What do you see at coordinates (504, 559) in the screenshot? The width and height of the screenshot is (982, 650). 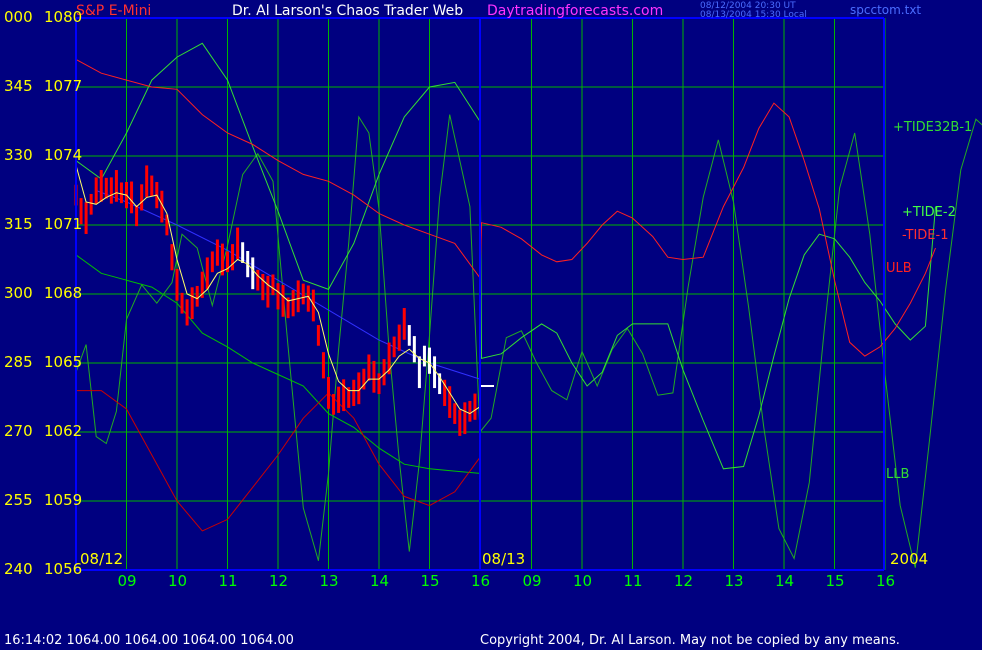 I see `date-label-0813: 08/13` at bounding box center [504, 559].